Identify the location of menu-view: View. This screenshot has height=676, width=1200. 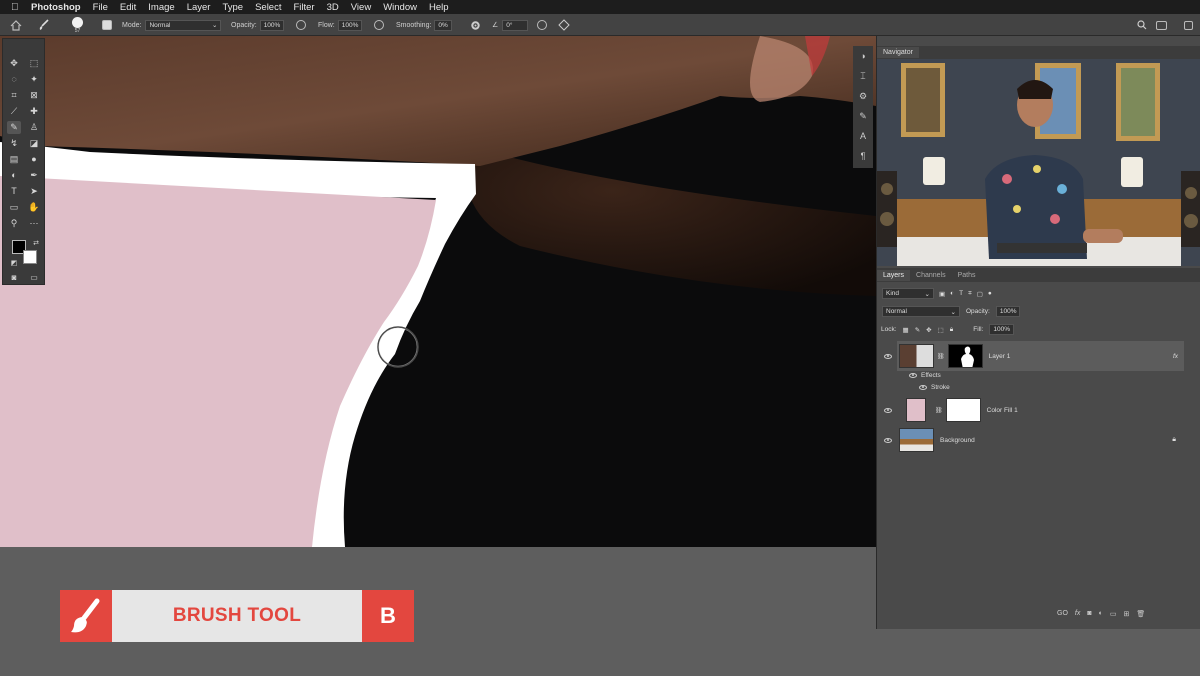
(361, 7).